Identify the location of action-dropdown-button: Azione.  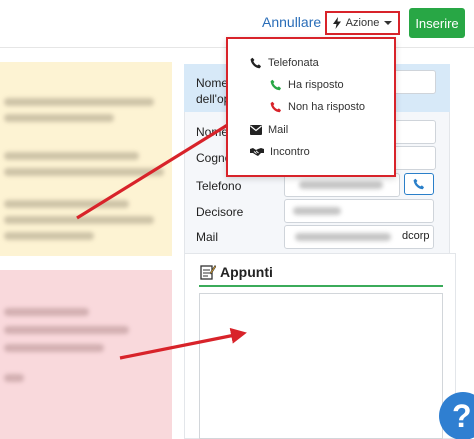
(362, 23).